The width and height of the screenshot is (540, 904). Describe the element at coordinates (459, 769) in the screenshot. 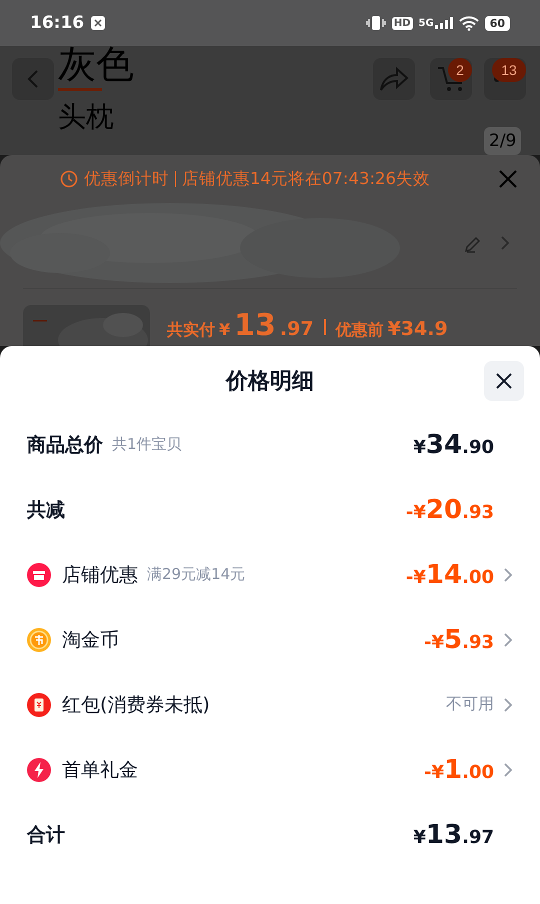

I see `price-amount: -¥1.00` at that location.